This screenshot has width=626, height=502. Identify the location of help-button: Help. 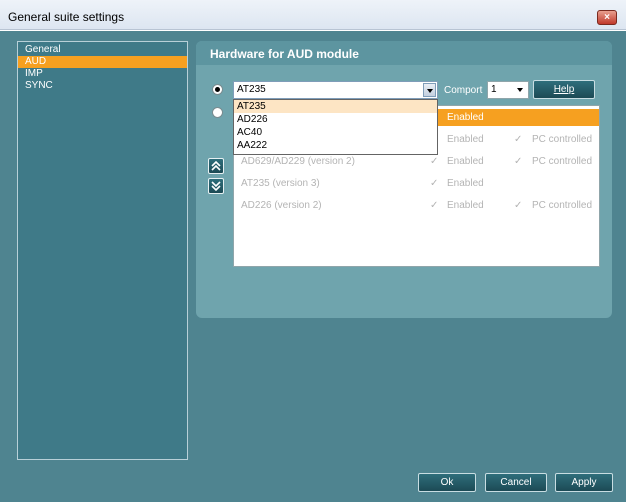
(564, 89).